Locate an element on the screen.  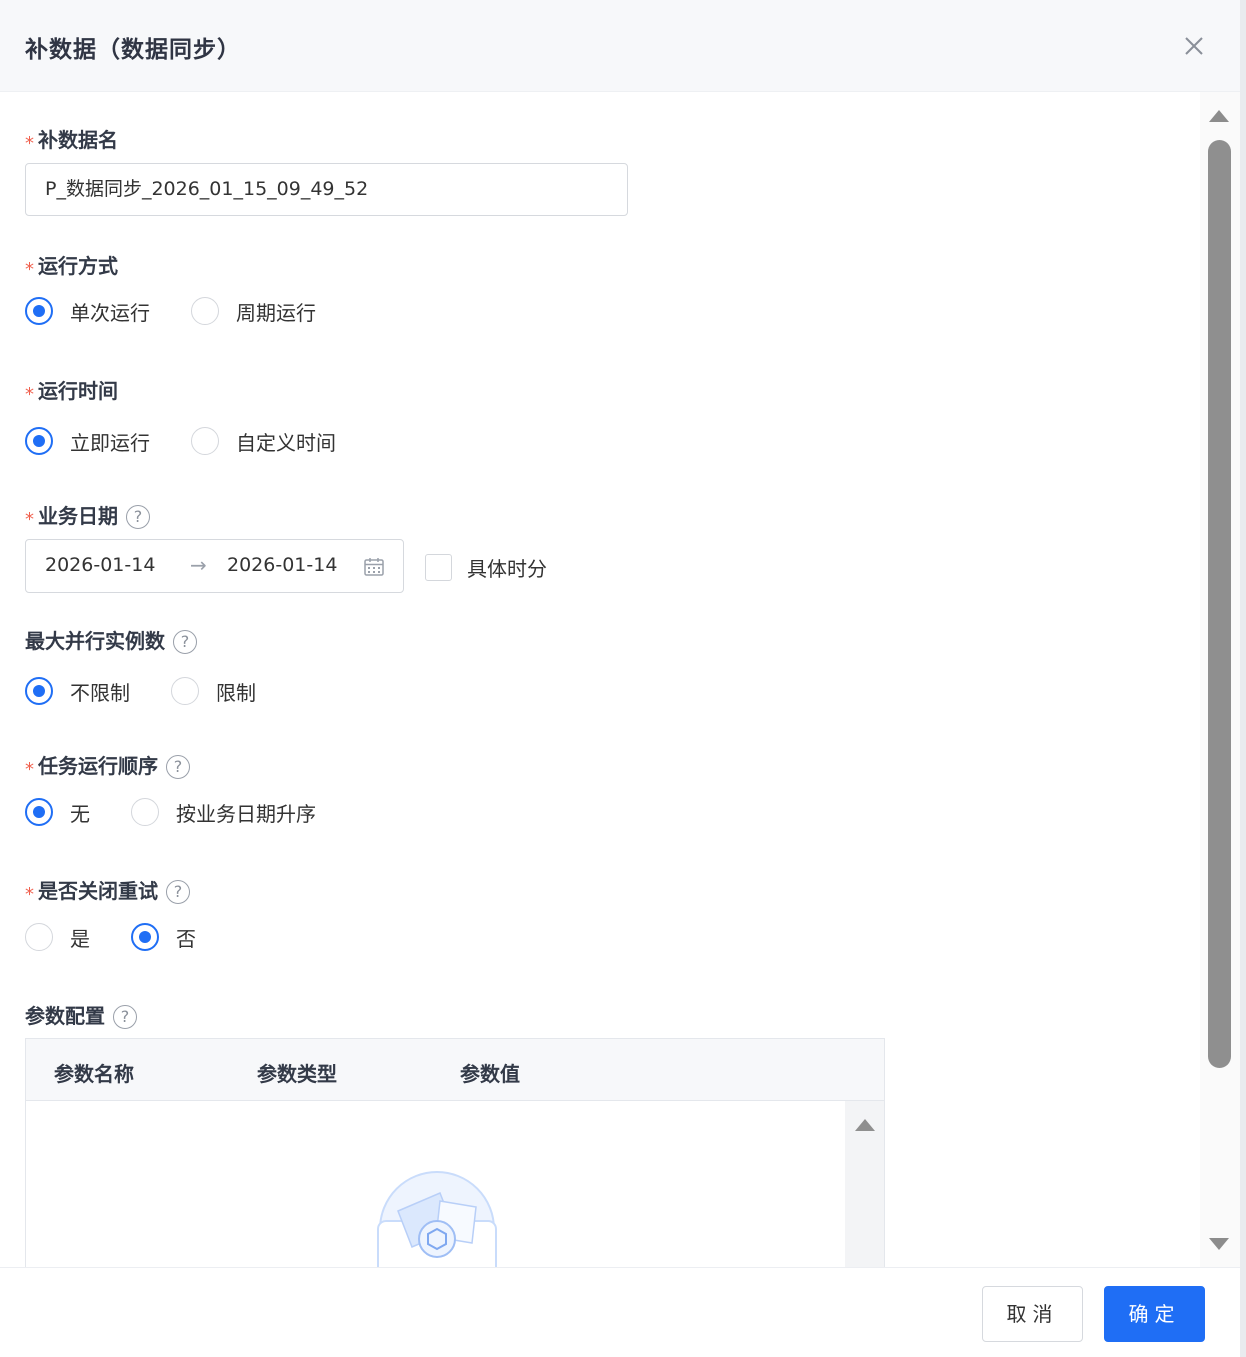
radio-periodic-run: 周期运行 is located at coordinates (253, 311).